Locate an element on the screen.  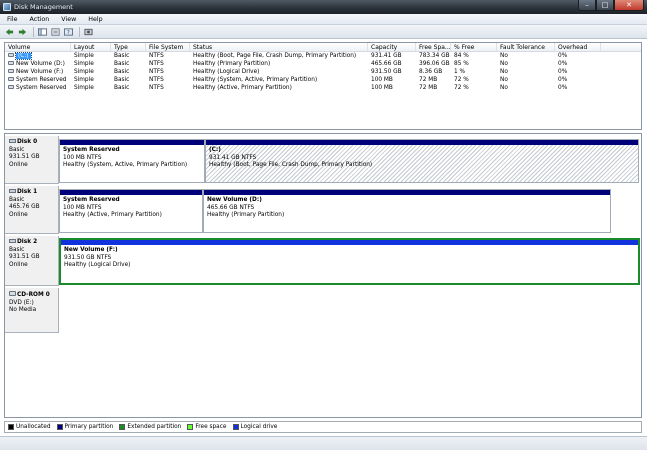
partition-size: 465.66 GB NTFS is located at coordinates (231, 207).